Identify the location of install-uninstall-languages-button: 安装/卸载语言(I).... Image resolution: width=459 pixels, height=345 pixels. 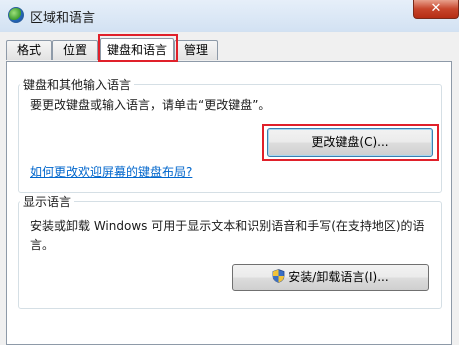
(330, 277).